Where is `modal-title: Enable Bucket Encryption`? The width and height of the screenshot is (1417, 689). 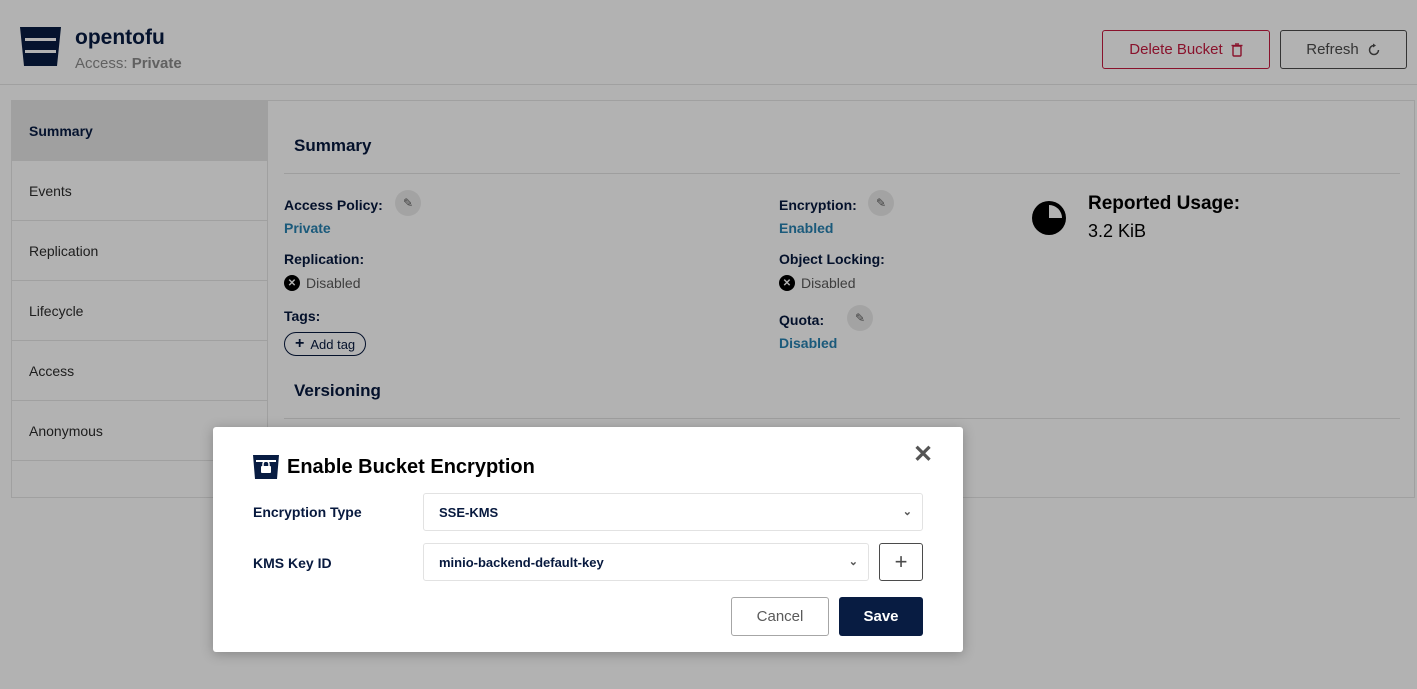
modal-title: Enable Bucket Encryption is located at coordinates (411, 467).